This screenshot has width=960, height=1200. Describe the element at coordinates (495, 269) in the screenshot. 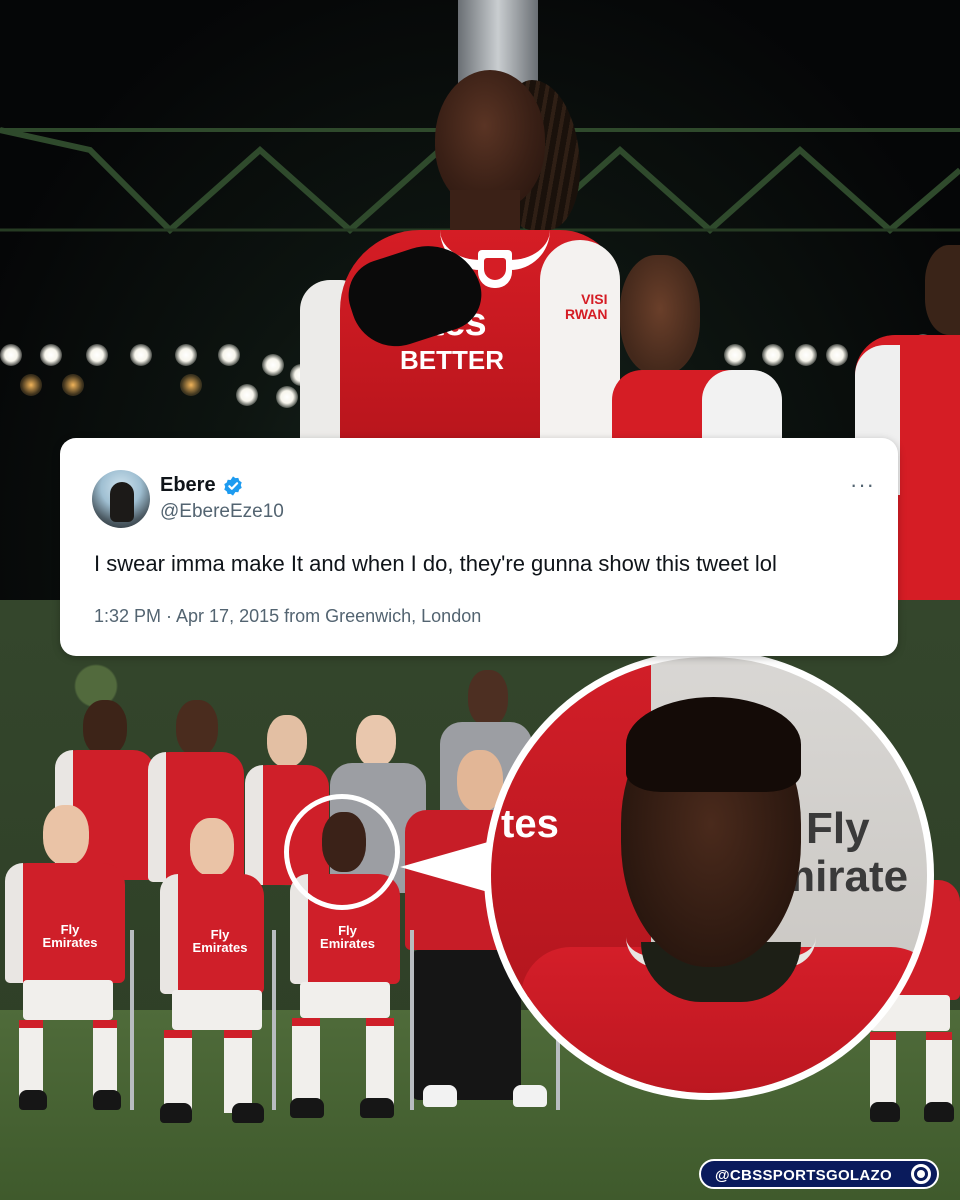

I see `club-crest-icon` at that location.